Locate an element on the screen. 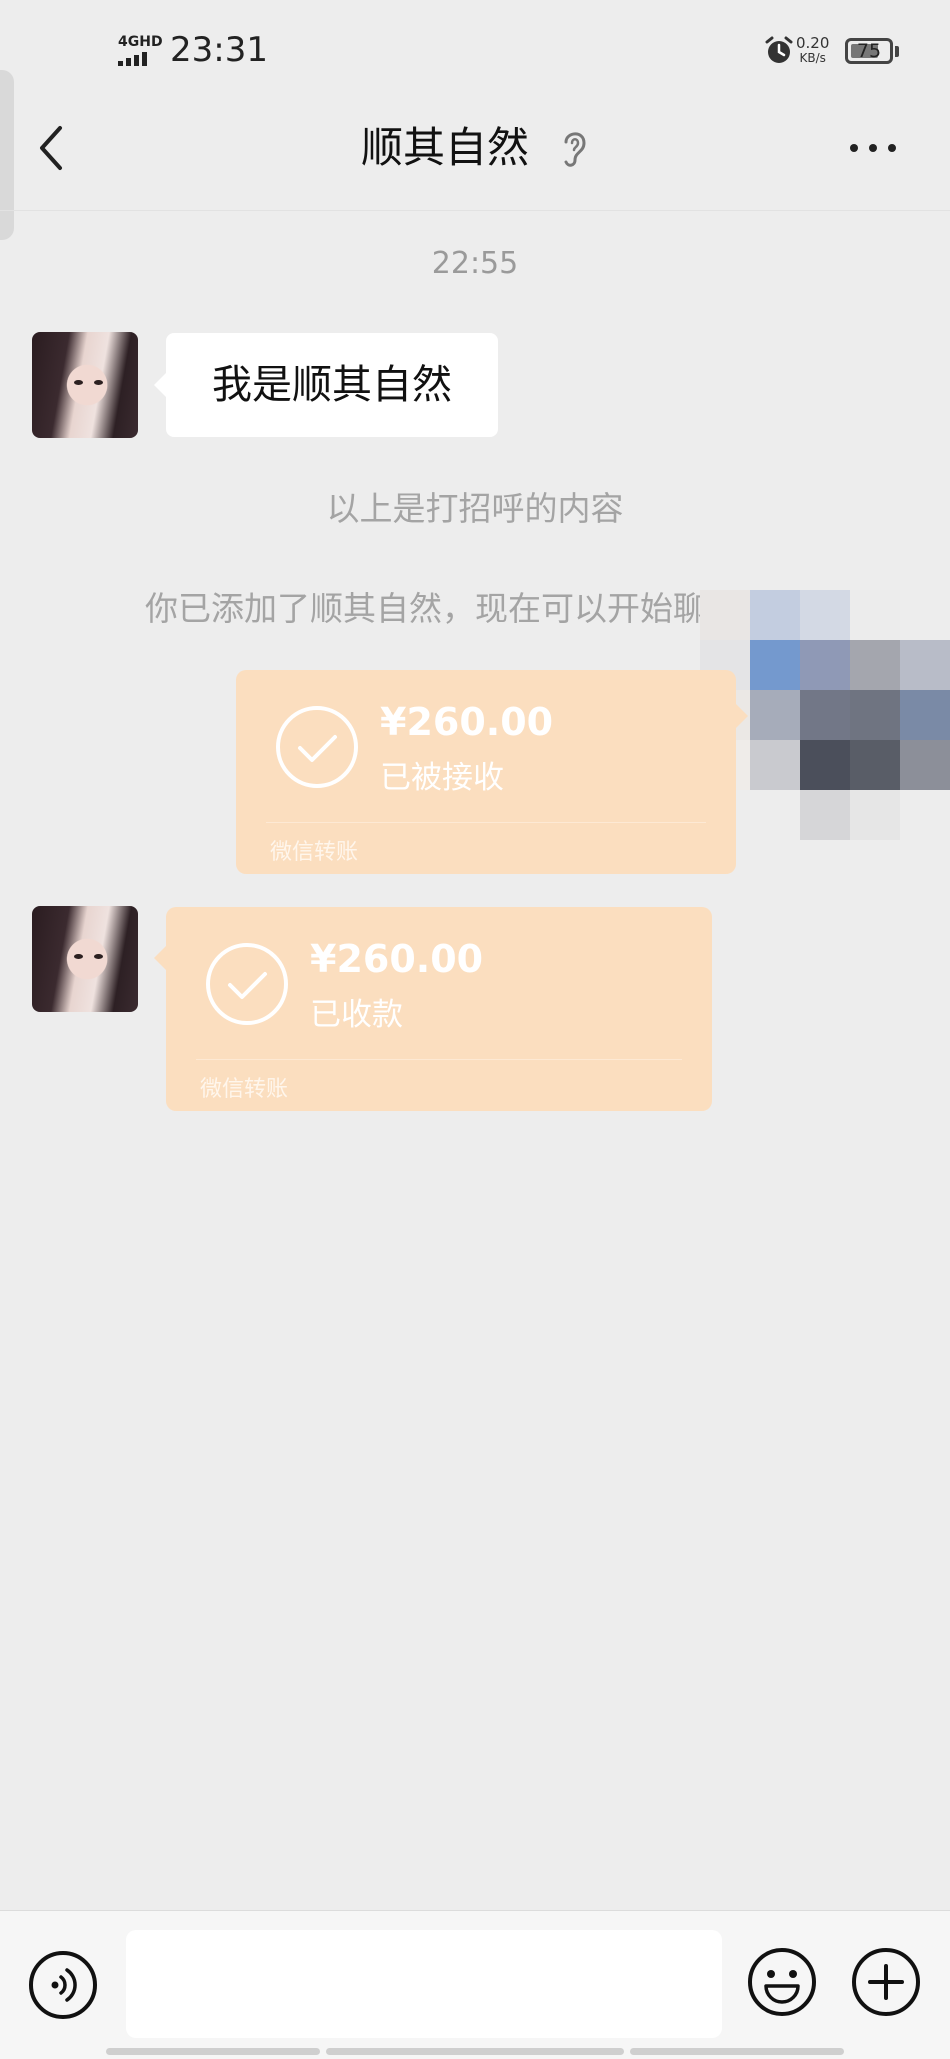 The height and width of the screenshot is (2059, 950). network-type: 4GHD is located at coordinates (140, 42).